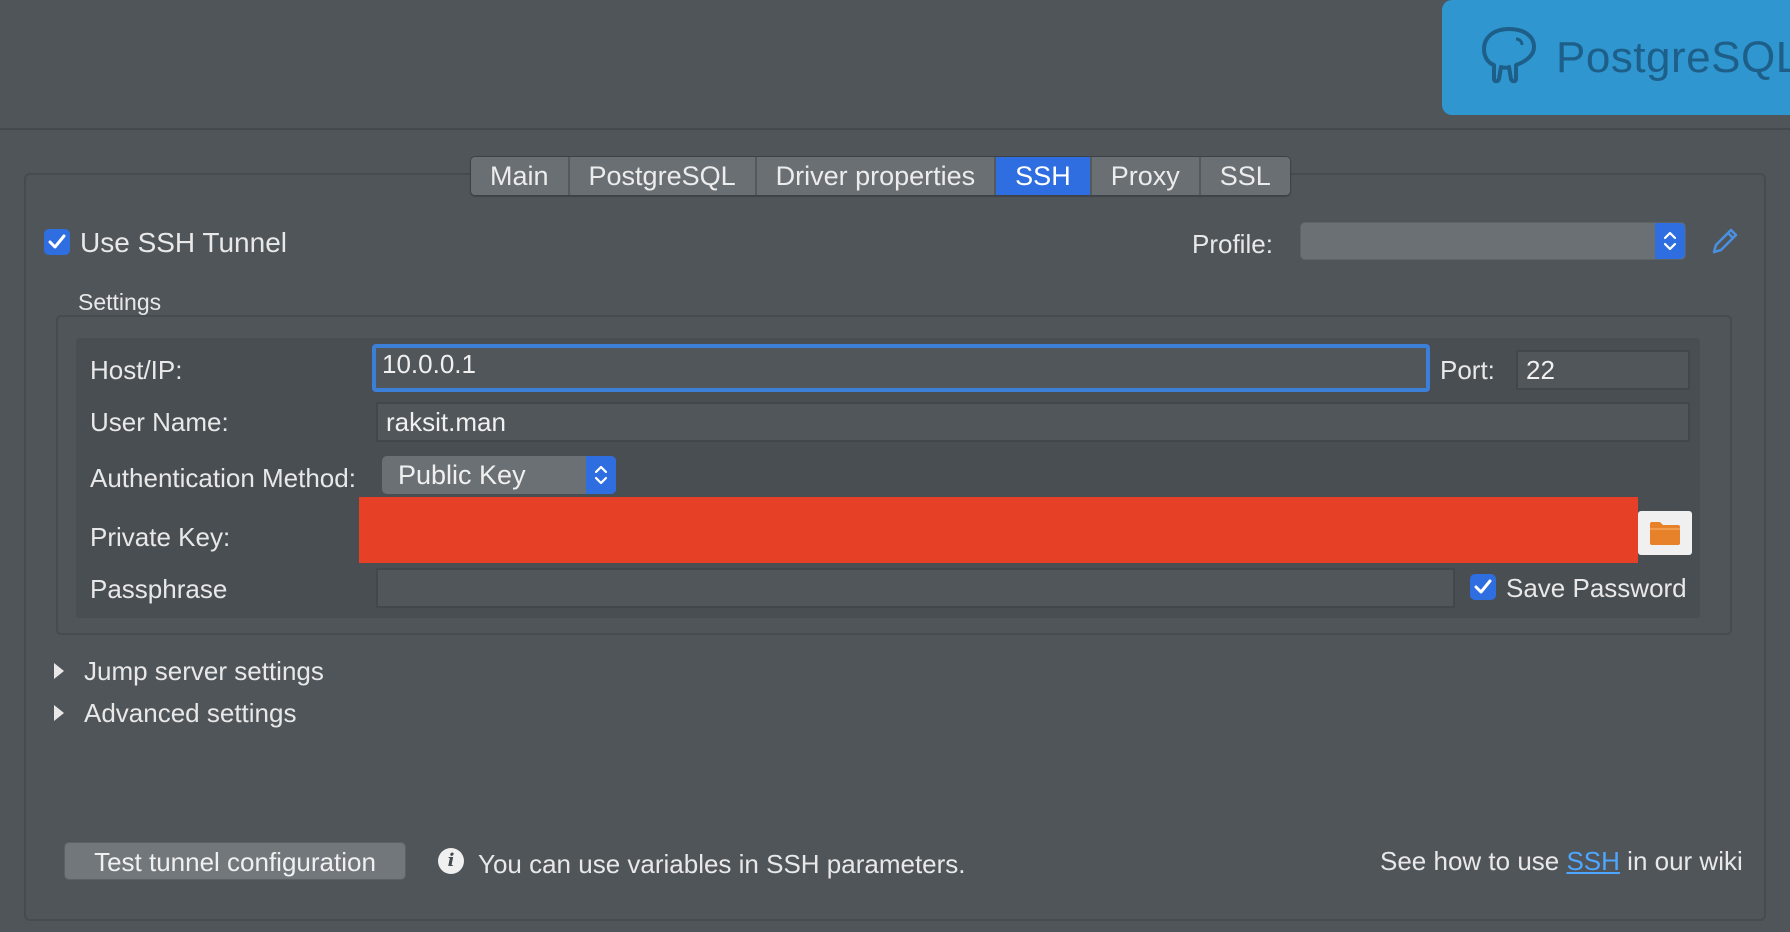  What do you see at coordinates (722, 864) in the screenshot?
I see `info-text: You can use variables in SSH parameters.` at bounding box center [722, 864].